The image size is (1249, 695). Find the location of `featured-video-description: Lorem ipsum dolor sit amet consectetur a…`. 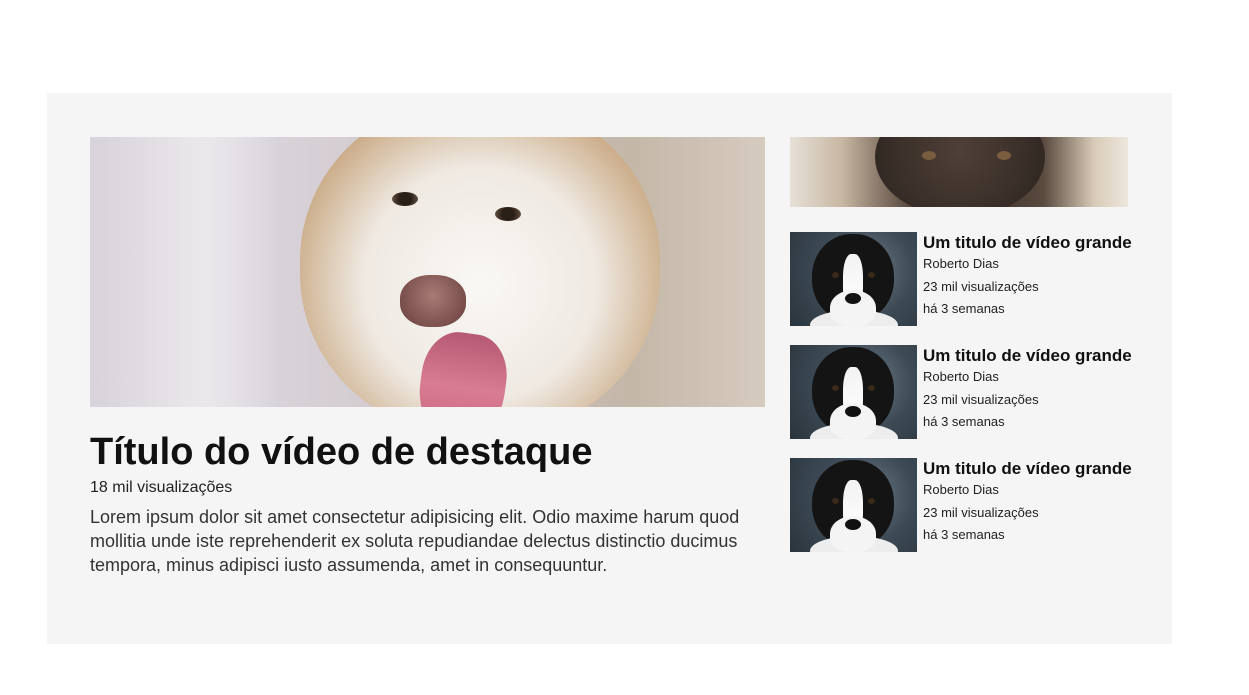

featured-video-description: Lorem ipsum dolor sit amet consectetur a… is located at coordinates (415, 541).